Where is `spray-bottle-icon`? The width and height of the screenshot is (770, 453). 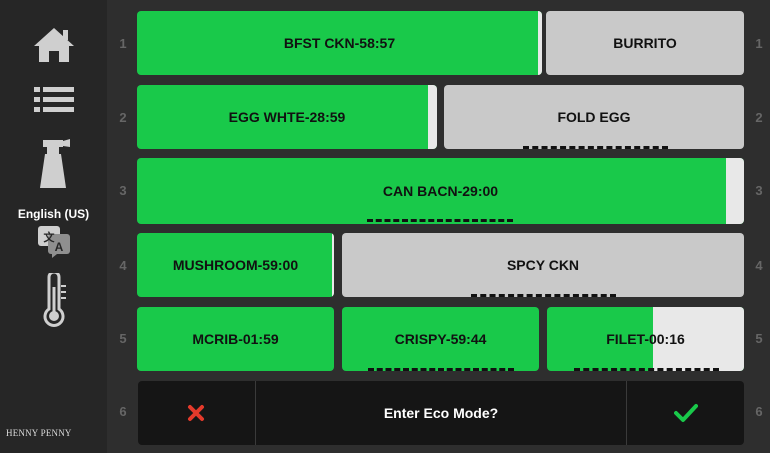
spray-bottle-icon is located at coordinates (54, 163).